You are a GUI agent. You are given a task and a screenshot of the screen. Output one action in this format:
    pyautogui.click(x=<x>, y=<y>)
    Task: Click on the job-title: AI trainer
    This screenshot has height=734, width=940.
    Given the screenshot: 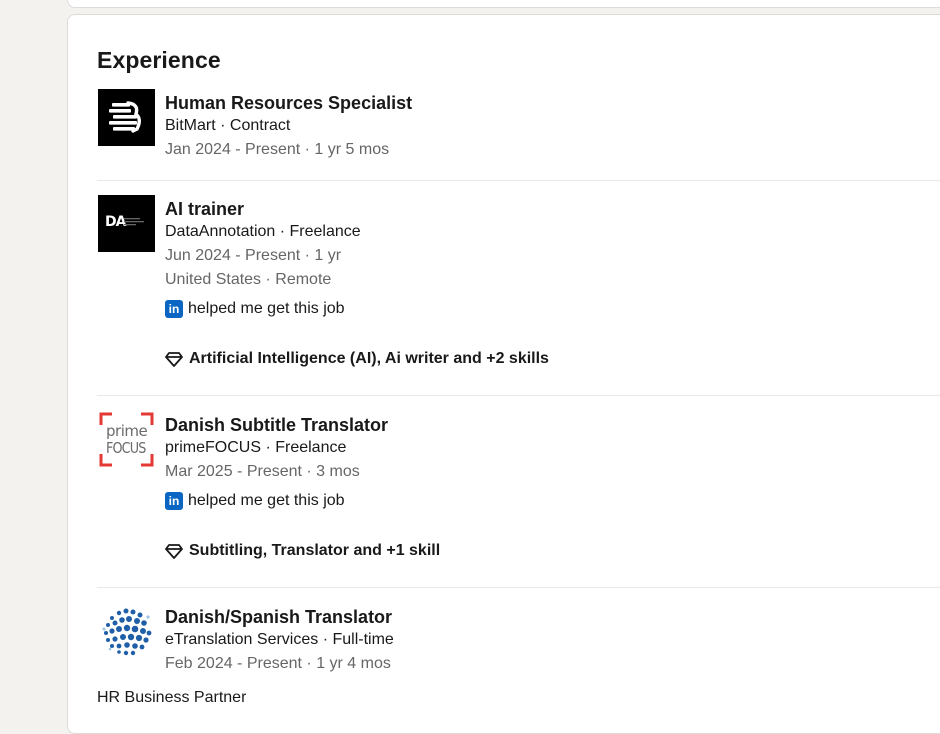 What is the action you would take?
    pyautogui.click(x=552, y=209)
    